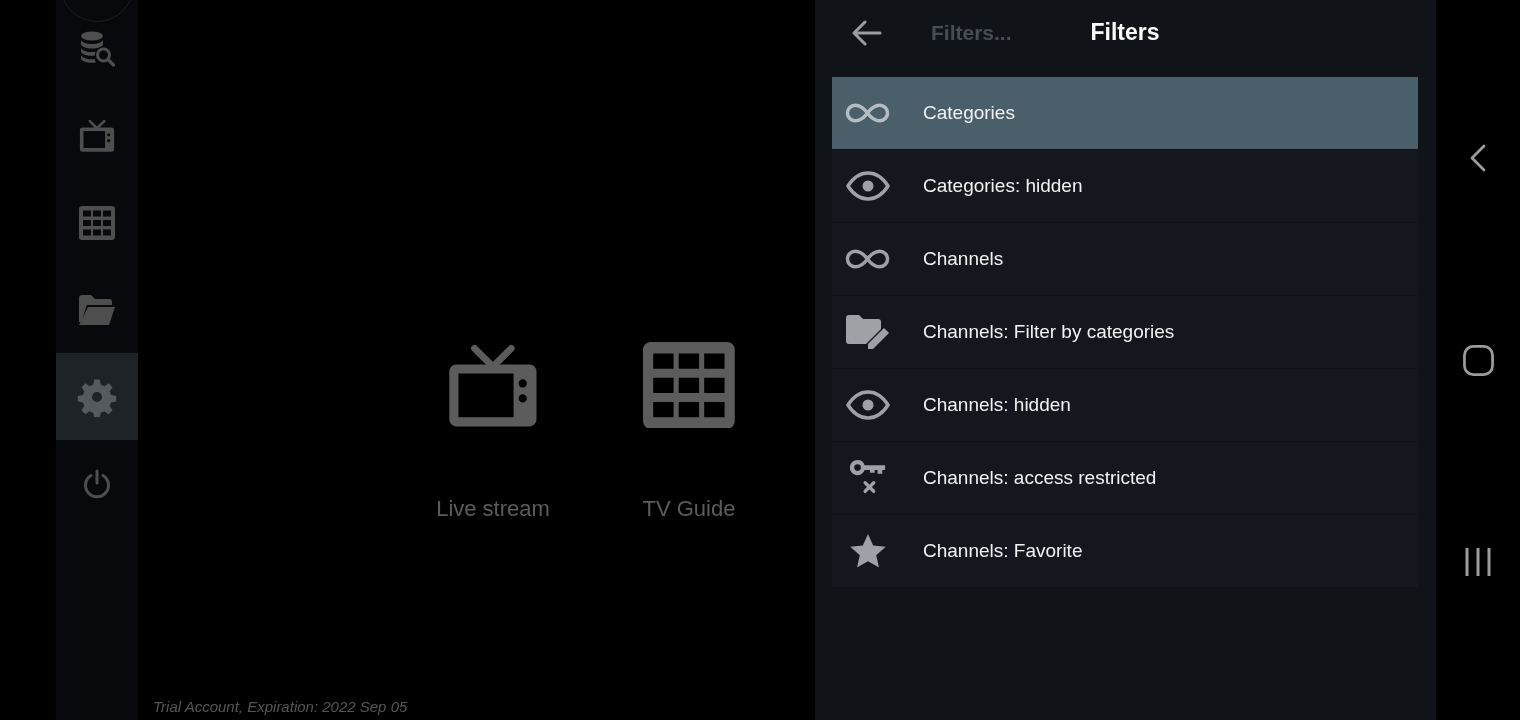 This screenshot has height=720, width=1520. Describe the element at coordinates (97, 396) in the screenshot. I see `settings-button` at that location.